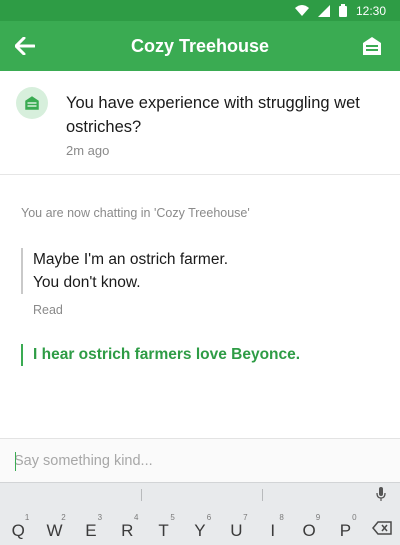  Describe the element at coordinates (281, 517) in the screenshot. I see `key-hint: 8` at that location.